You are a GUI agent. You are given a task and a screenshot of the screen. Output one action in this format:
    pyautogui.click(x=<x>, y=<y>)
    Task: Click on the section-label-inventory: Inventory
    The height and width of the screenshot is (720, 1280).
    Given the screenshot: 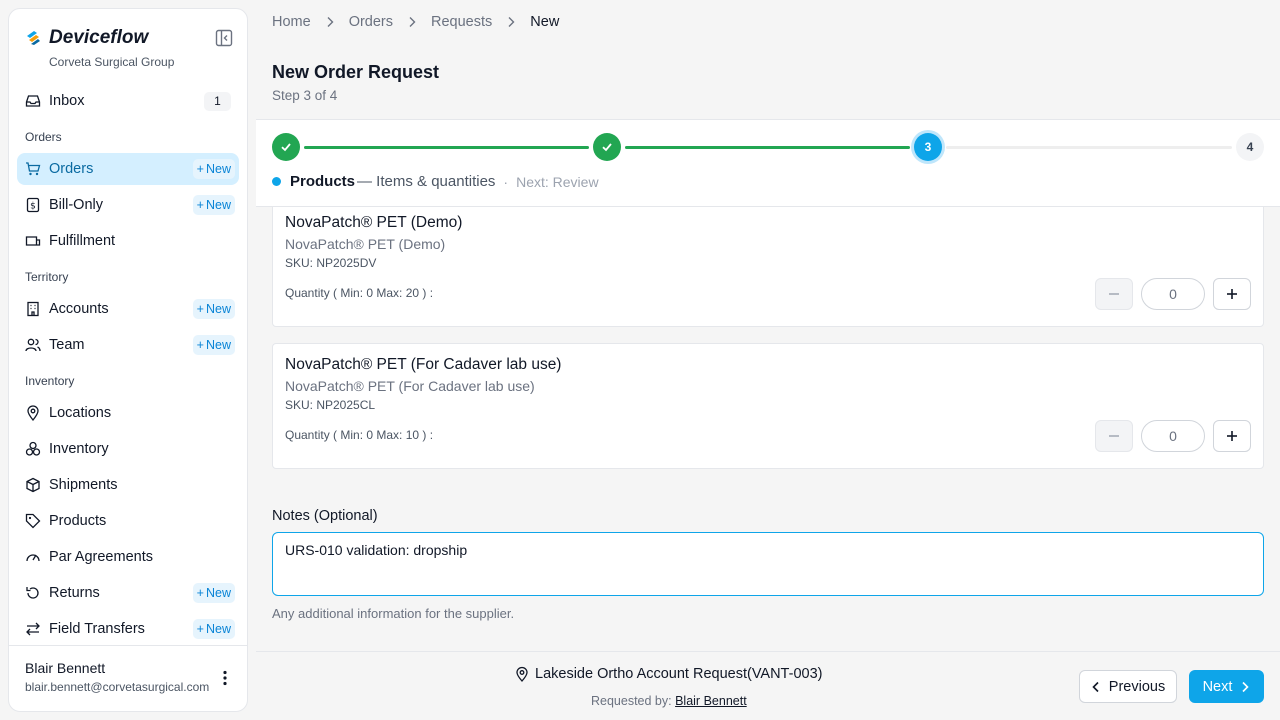 What is the action you would take?
    pyautogui.click(x=50, y=381)
    